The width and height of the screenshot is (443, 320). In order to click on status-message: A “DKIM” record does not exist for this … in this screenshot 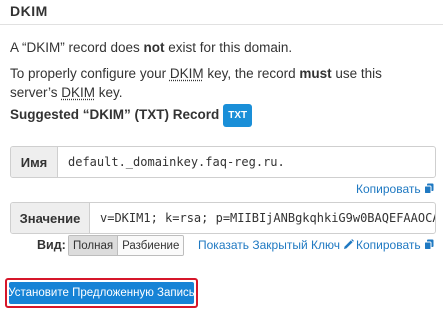, I will do `click(222, 47)`.